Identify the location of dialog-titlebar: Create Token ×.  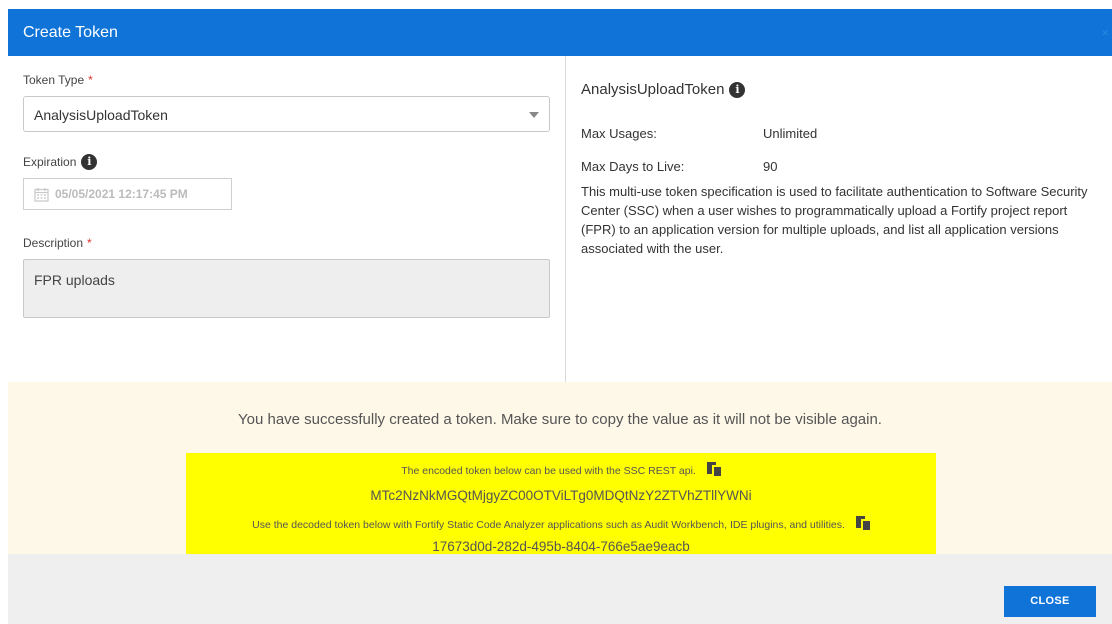
(560, 32).